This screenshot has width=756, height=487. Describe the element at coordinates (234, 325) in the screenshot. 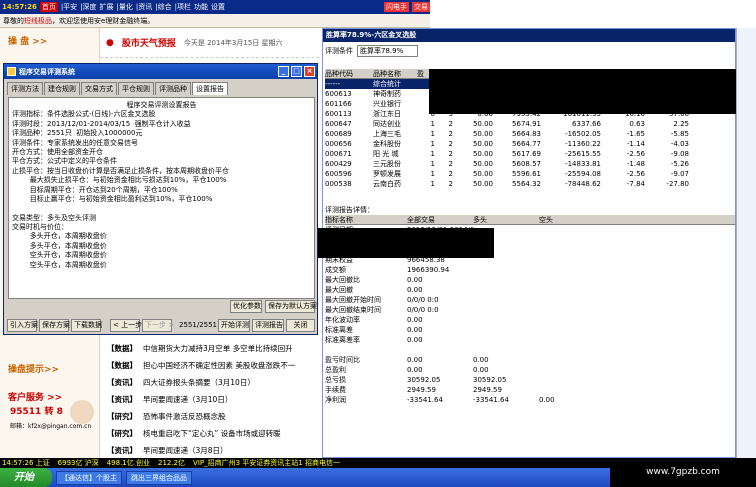

I see `start-test-button: 开始评测` at that location.